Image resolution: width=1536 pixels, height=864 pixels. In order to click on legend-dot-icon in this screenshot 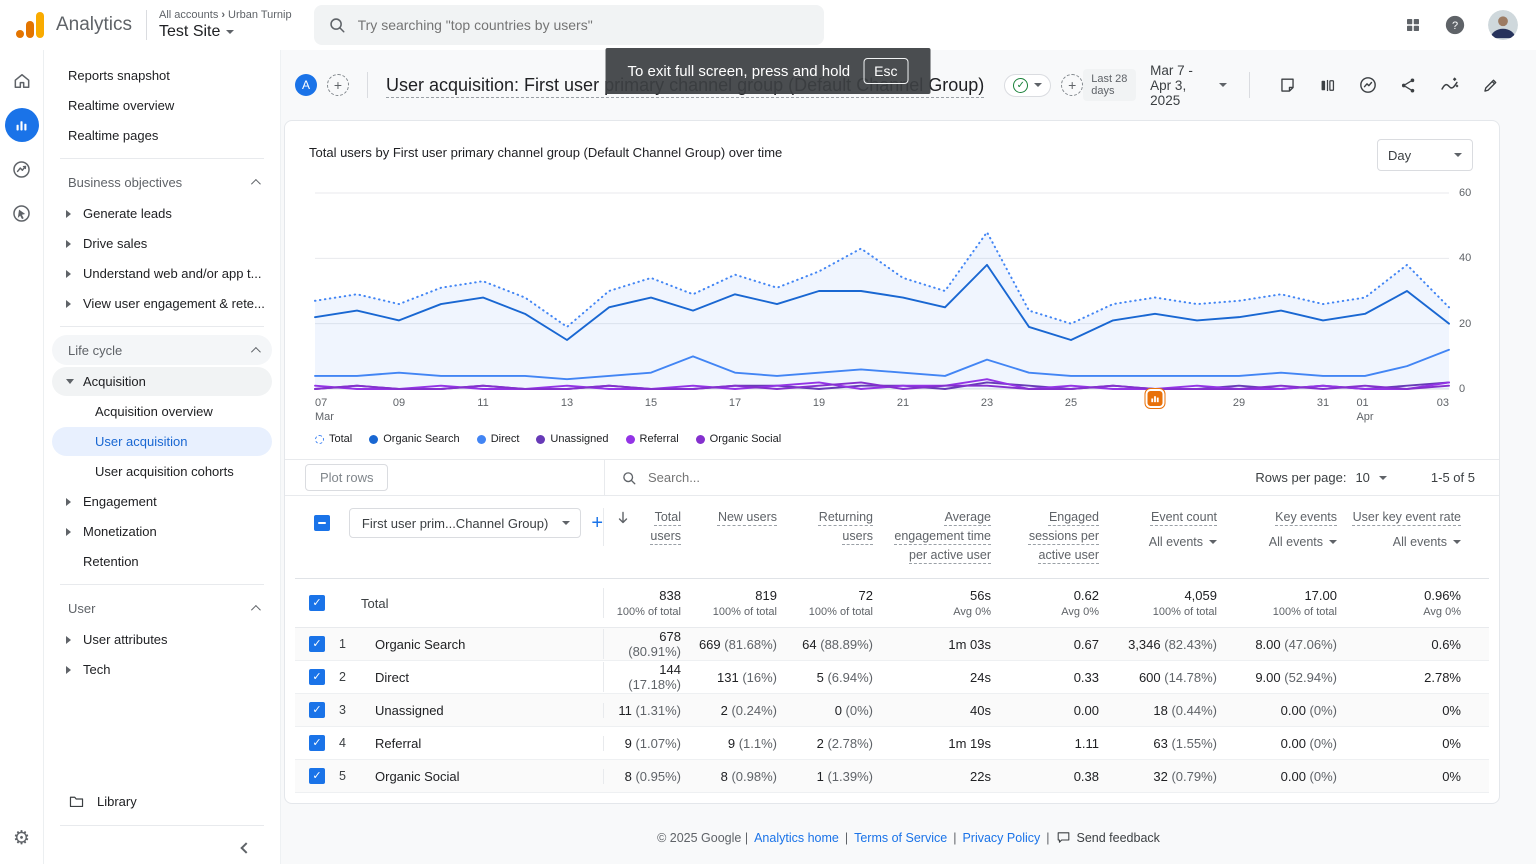, I will do `click(374, 439)`.